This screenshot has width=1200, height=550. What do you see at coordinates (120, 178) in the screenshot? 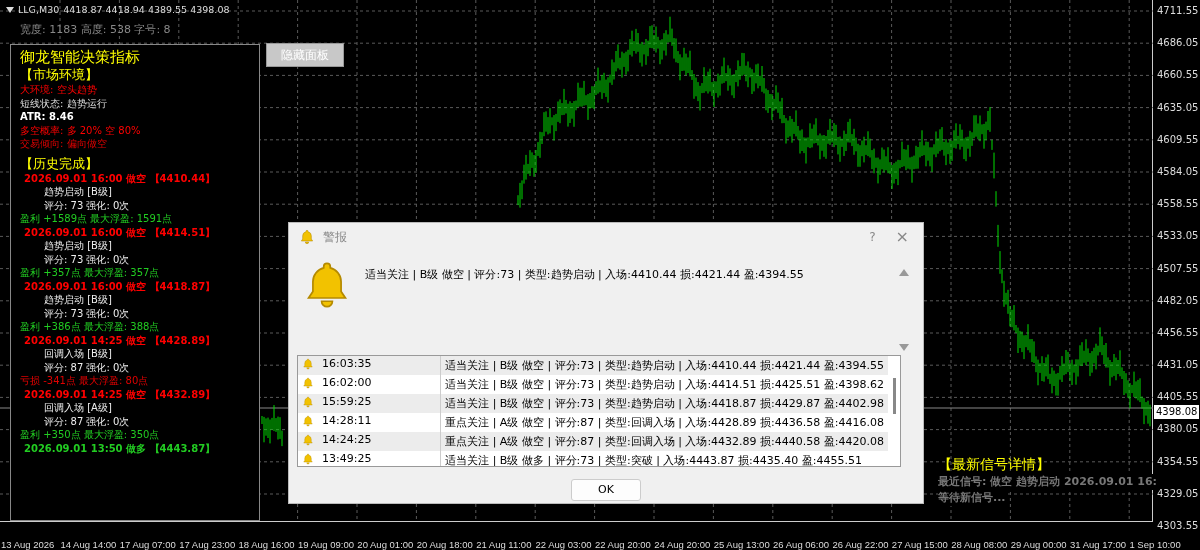
I see `trade-signal-text: 2026.09.01 16:00 做空 【4410.44】` at bounding box center [120, 178].